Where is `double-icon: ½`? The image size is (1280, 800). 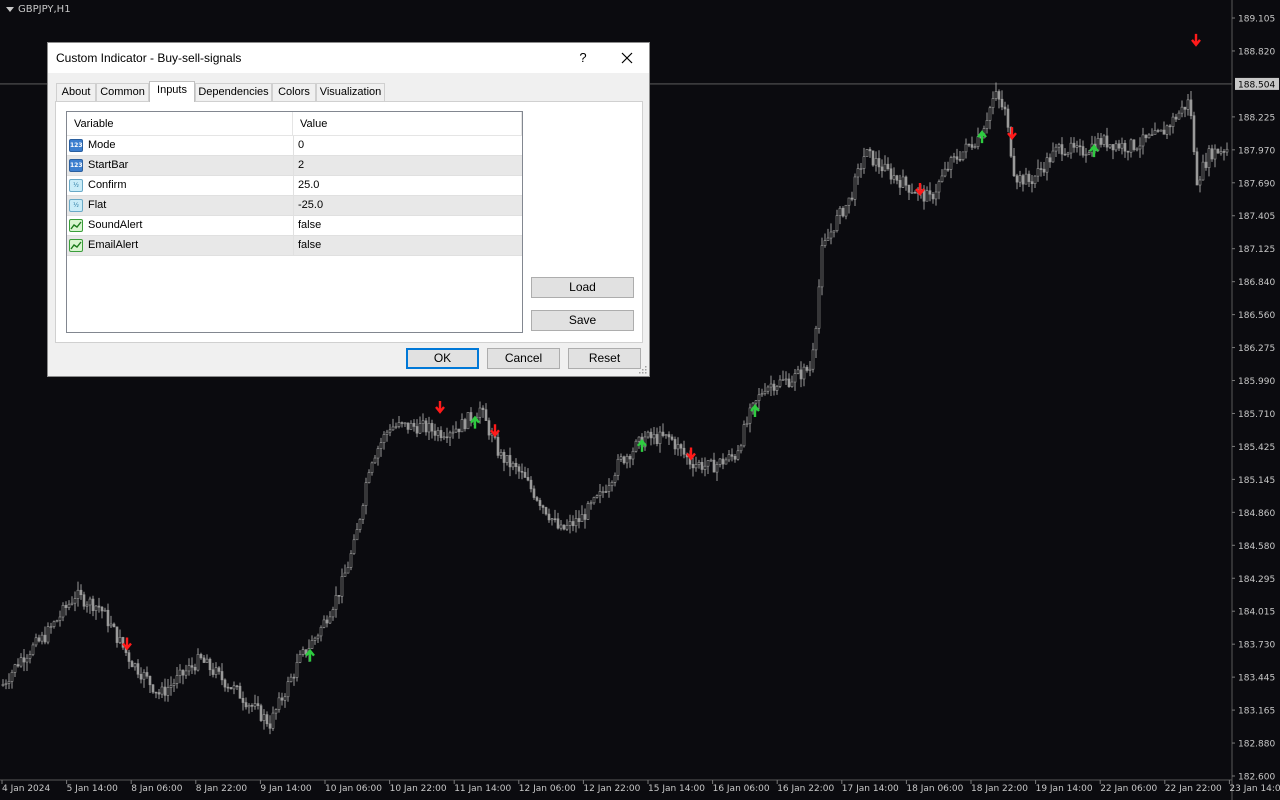
double-icon: ½ is located at coordinates (76, 205).